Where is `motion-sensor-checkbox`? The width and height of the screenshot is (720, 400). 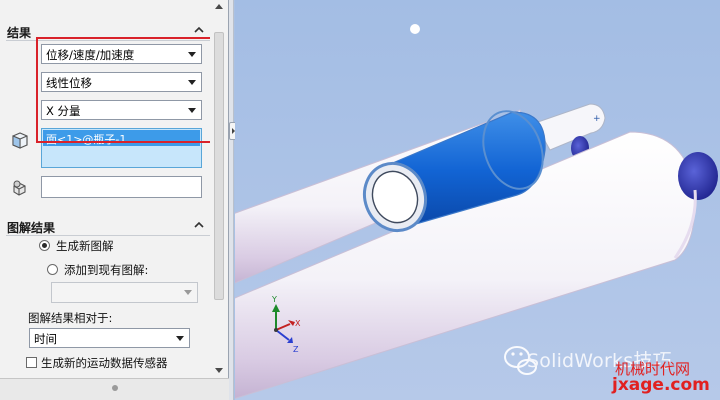 motion-sensor-checkbox is located at coordinates (31, 362).